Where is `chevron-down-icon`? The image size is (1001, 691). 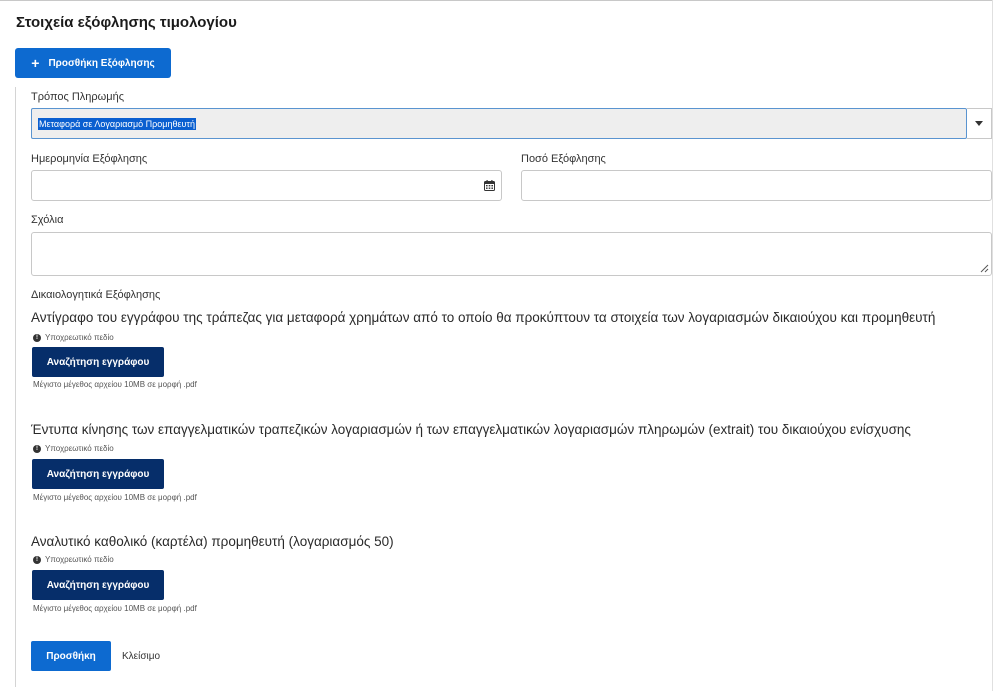
chevron-down-icon is located at coordinates (979, 123).